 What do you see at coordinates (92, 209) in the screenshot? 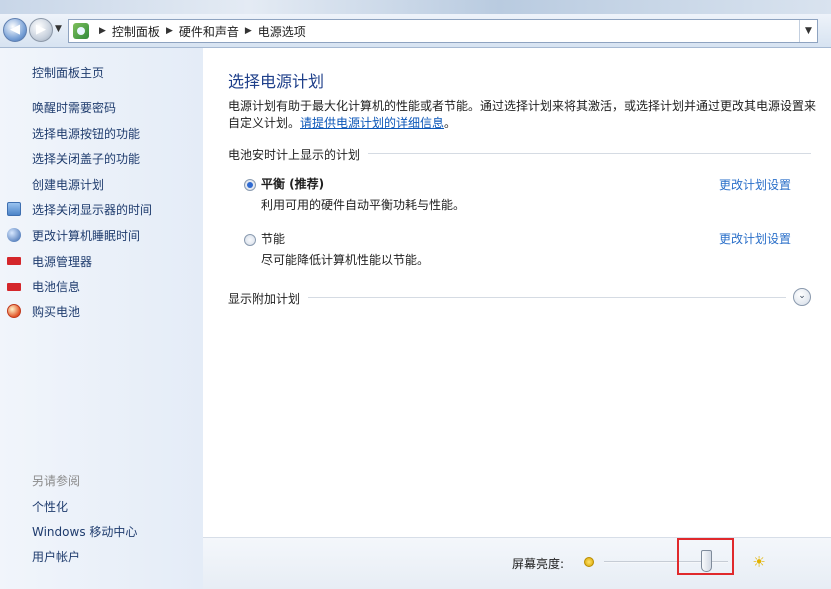
I see `display-off-link: 选择关闭显示器的时间` at bounding box center [92, 209].